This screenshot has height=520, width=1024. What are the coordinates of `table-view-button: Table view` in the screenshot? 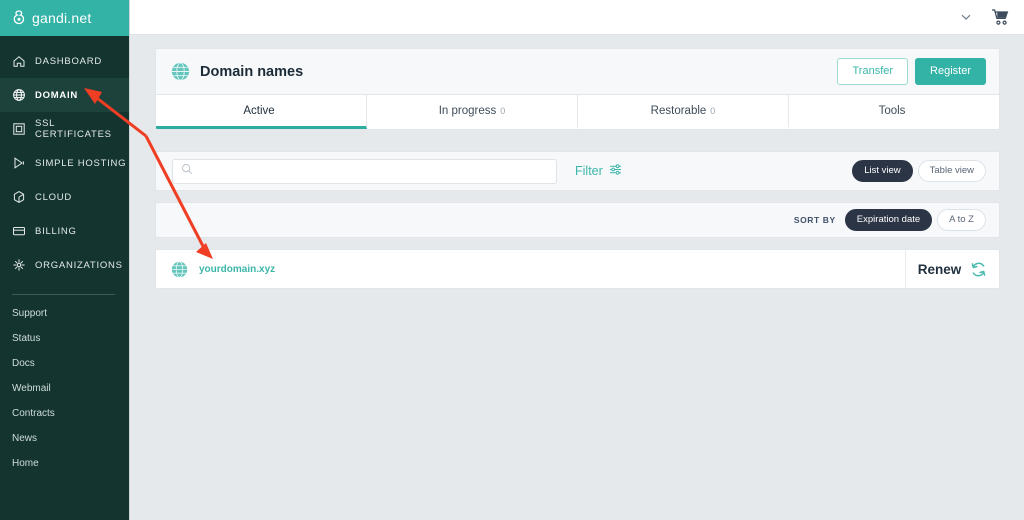 It's located at (951, 171).